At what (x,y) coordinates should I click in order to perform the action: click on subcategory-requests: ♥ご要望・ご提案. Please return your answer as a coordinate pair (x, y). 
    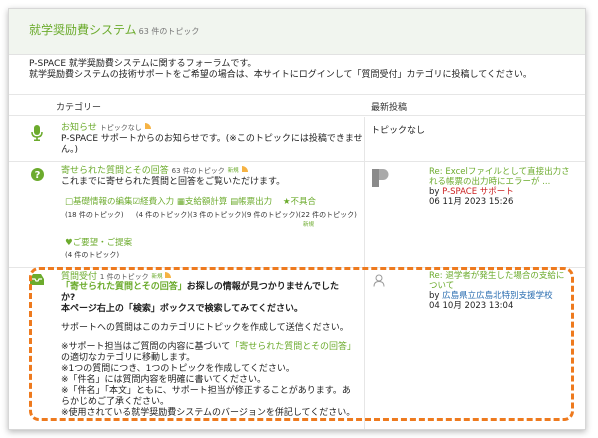
    Looking at the image, I should click on (98, 242).